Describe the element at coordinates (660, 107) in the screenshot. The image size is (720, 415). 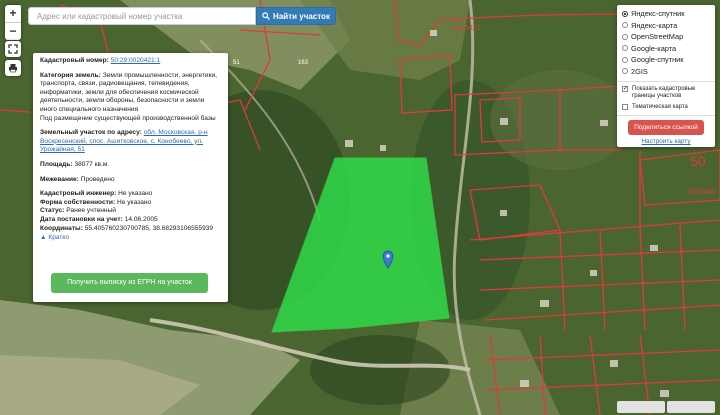
I see `thematic-map-label: Тематическая карта` at that location.